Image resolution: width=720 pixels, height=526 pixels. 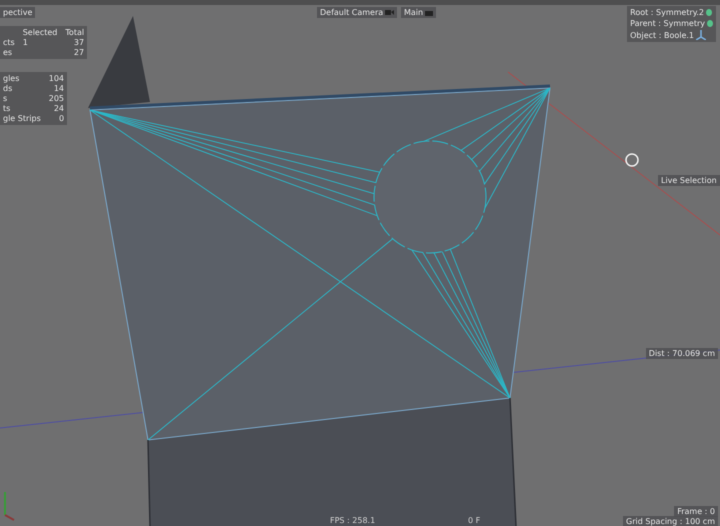 What do you see at coordinates (5, 98) in the screenshot?
I see `stat-label: s` at bounding box center [5, 98].